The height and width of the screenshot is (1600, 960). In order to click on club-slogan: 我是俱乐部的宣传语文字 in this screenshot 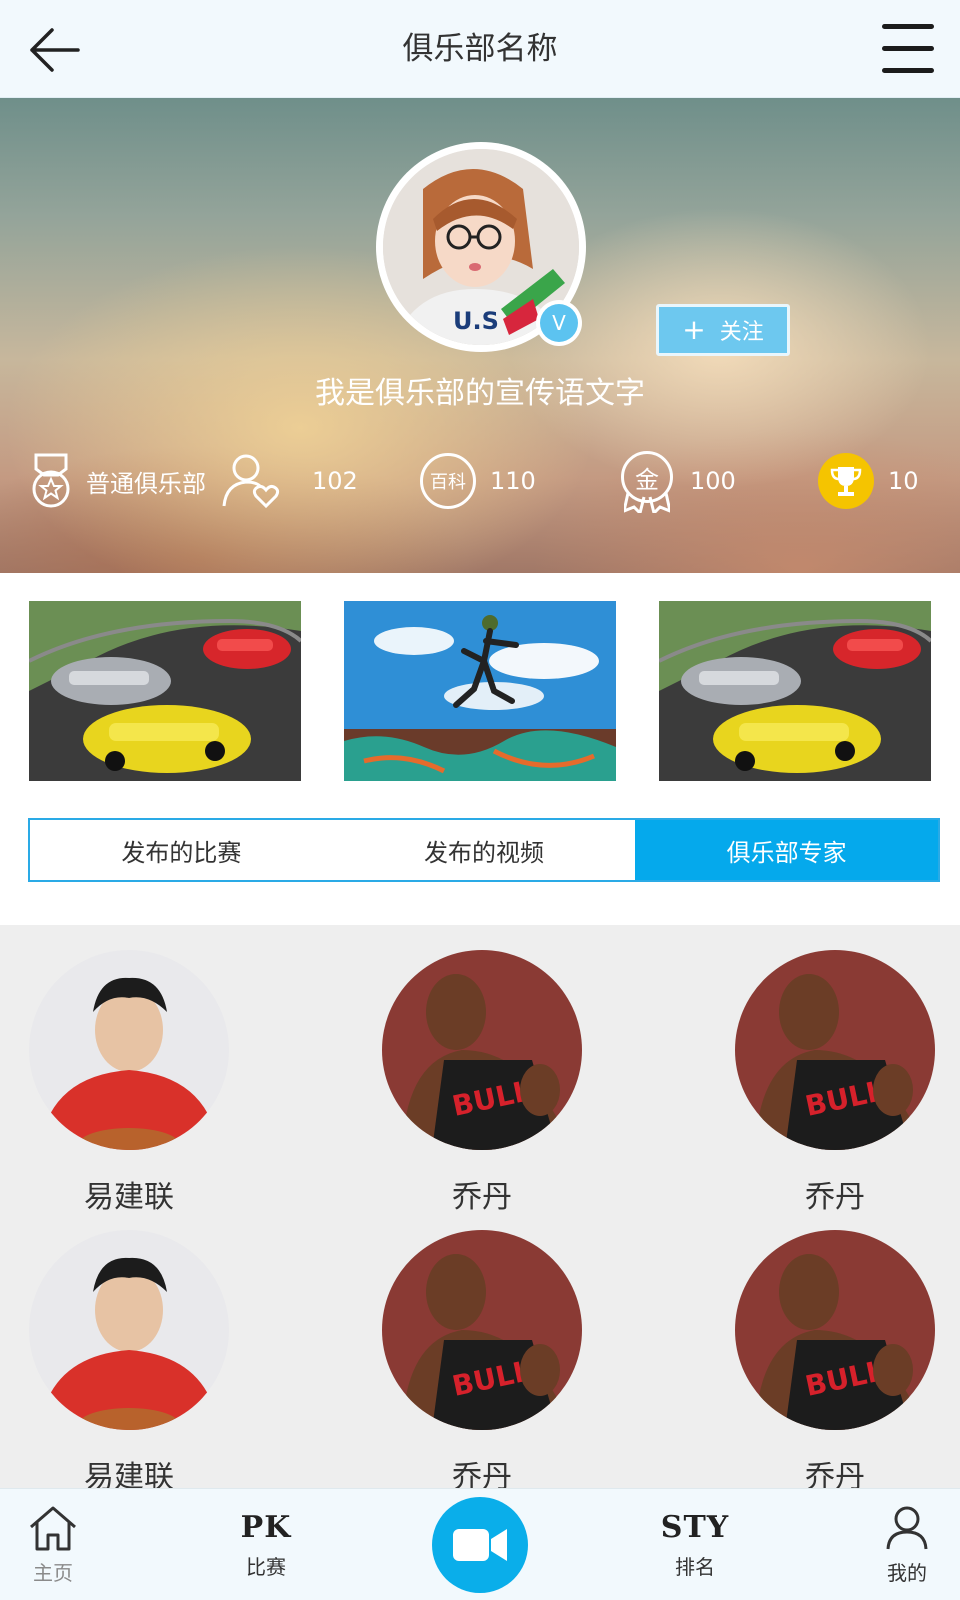, I will do `click(480, 393)`.